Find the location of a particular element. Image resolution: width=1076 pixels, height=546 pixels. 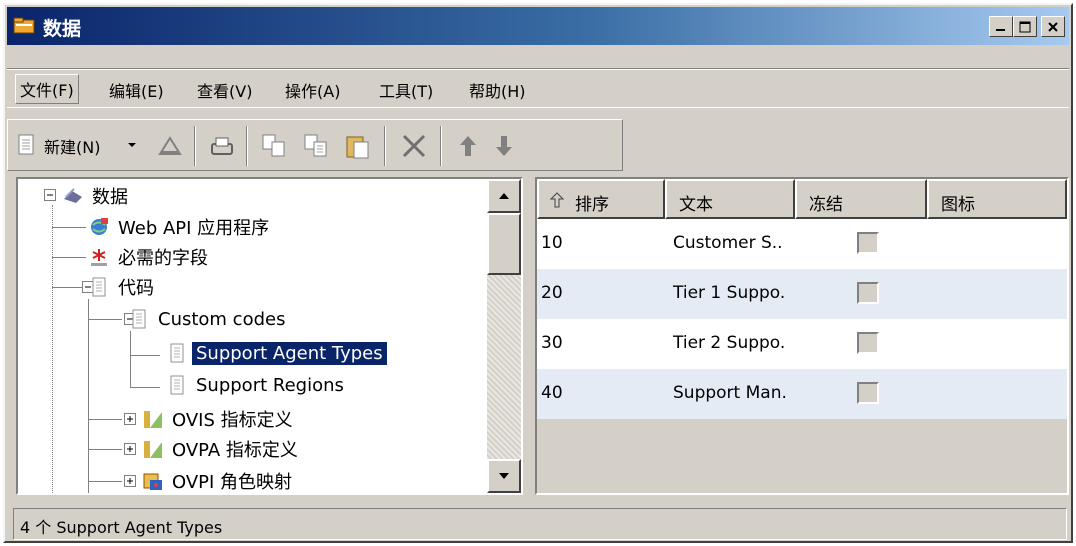

tree-node-web-api: Web API 应用程序 is located at coordinates (180, 227).